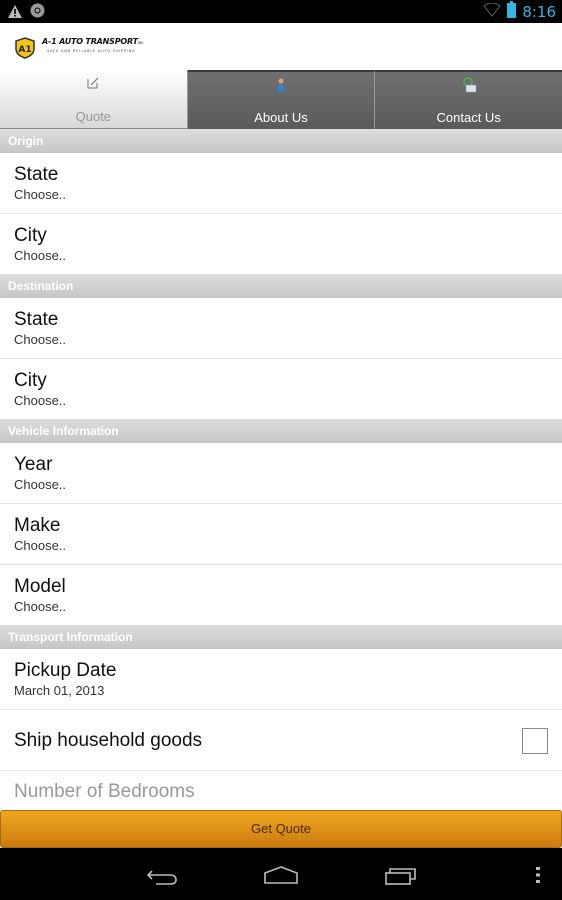  I want to click on get-quote-button: Get Quote, so click(281, 829).